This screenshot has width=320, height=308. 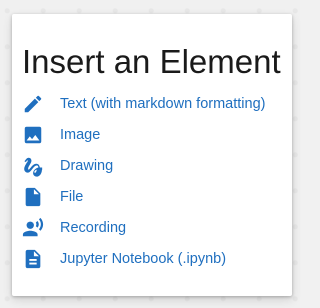 What do you see at coordinates (93, 227) in the screenshot?
I see `menu-item-label: Recording` at bounding box center [93, 227].